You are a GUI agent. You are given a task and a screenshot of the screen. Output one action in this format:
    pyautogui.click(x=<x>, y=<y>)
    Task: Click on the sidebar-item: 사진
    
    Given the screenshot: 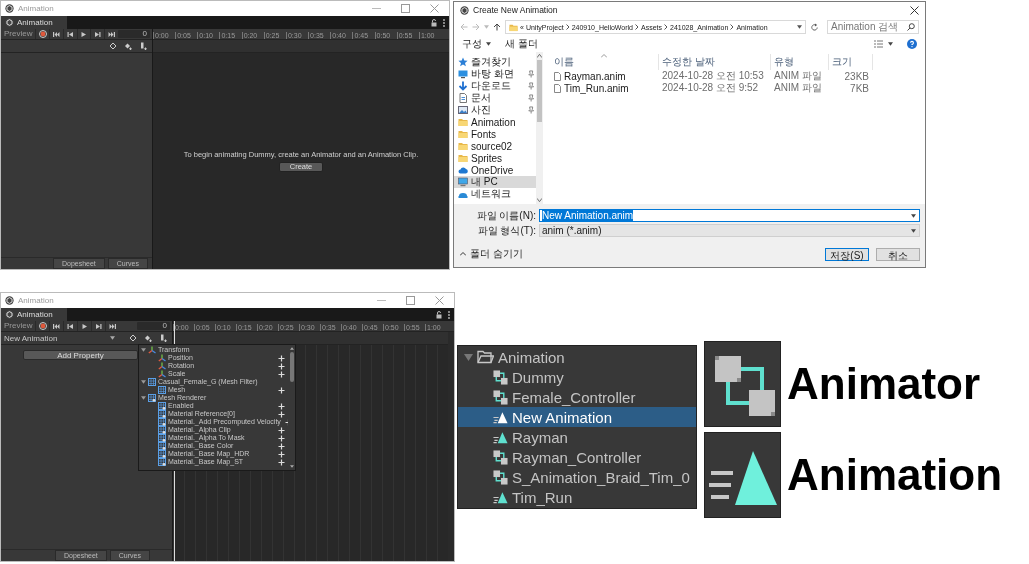 What is the action you would take?
    pyautogui.click(x=495, y=110)
    